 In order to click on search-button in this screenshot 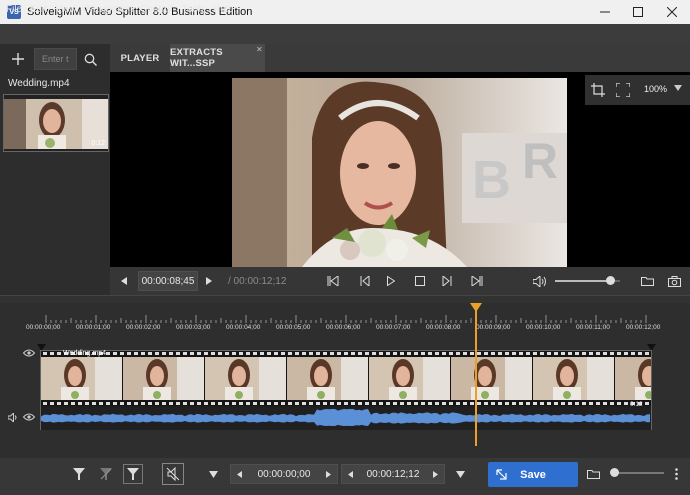, I will do `click(90, 59)`.